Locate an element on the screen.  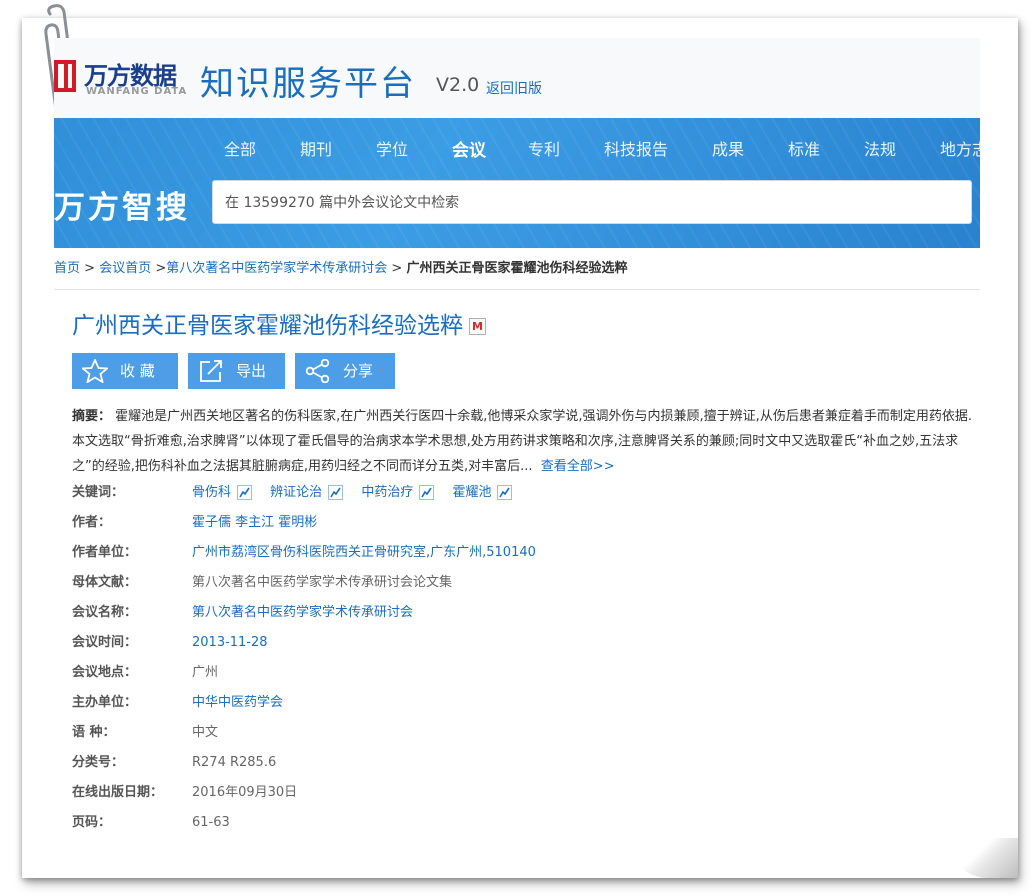
collect-button: 收 藏 is located at coordinates (125, 371).